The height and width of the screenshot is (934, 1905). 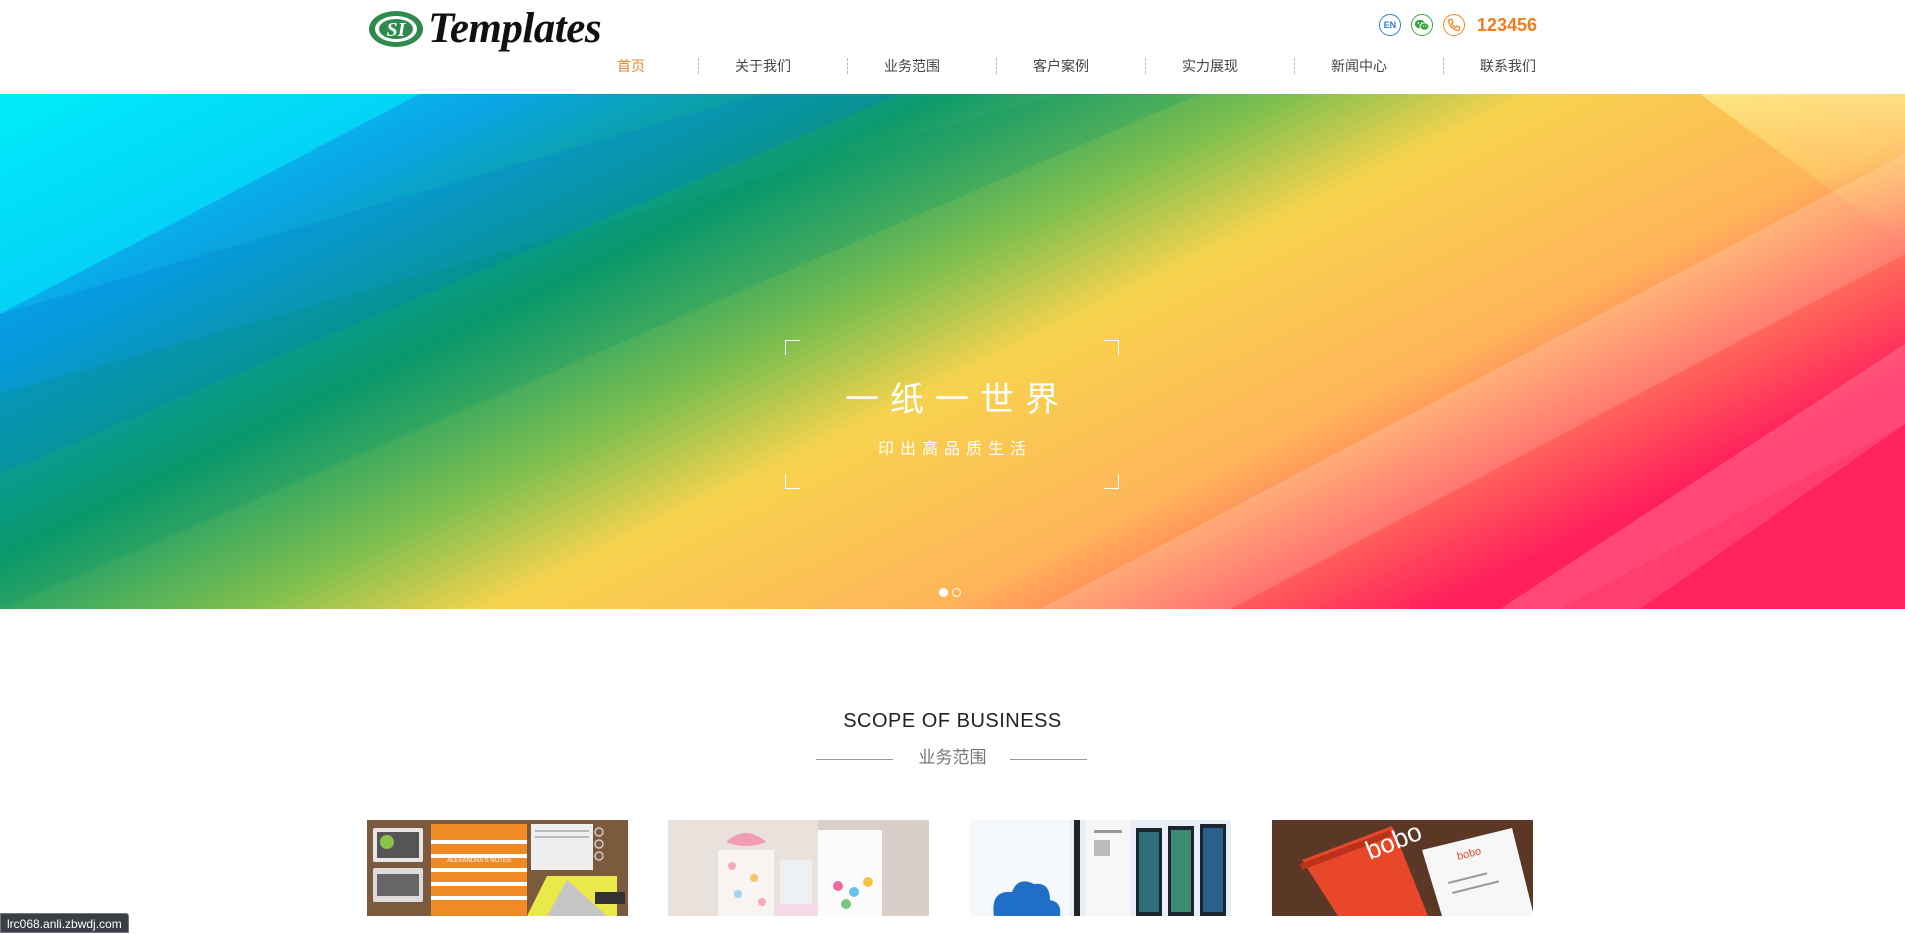 I want to click on slider-pagination, so click(x=950, y=592).